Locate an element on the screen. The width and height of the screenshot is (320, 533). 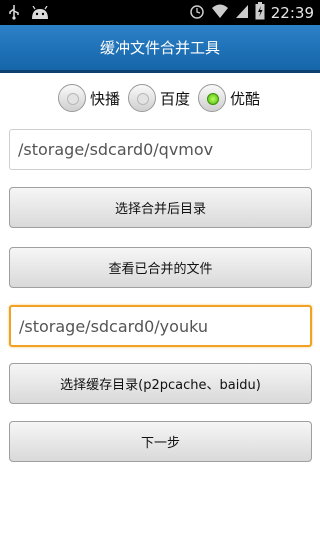
output-path-field is located at coordinates (160, 149).